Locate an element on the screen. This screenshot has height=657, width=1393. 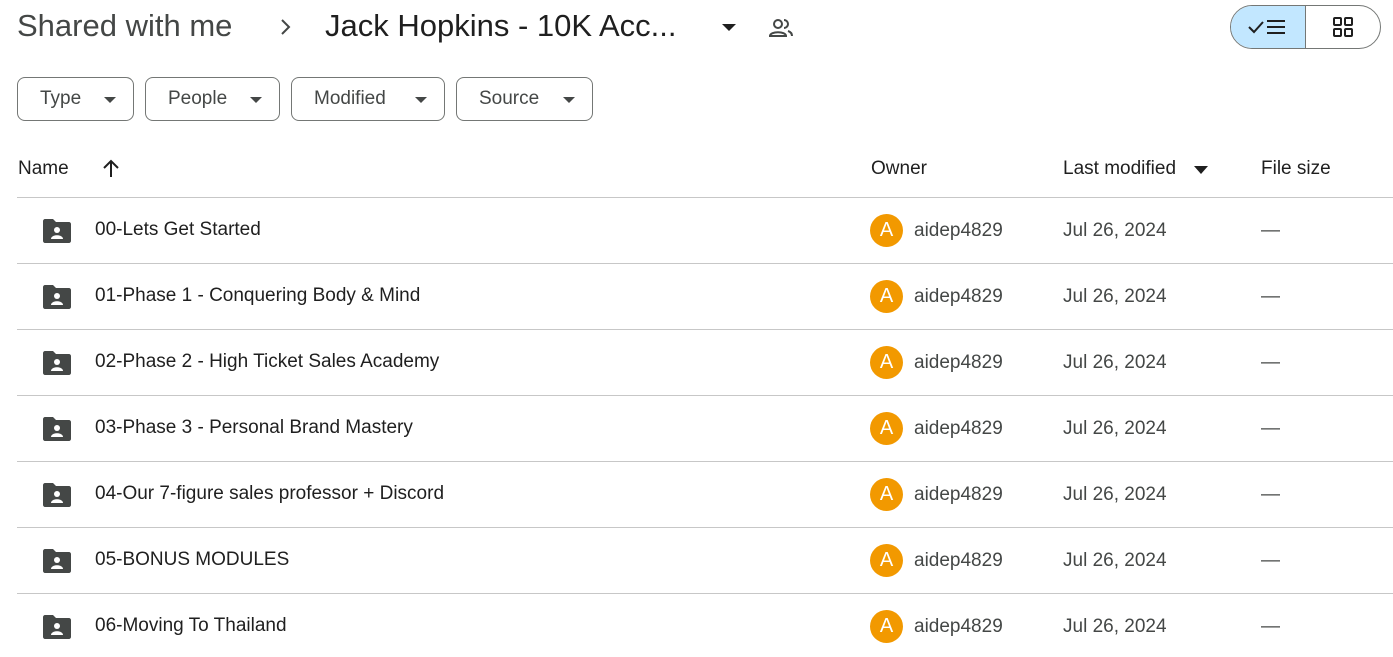
list-view-button is located at coordinates (1268, 27).